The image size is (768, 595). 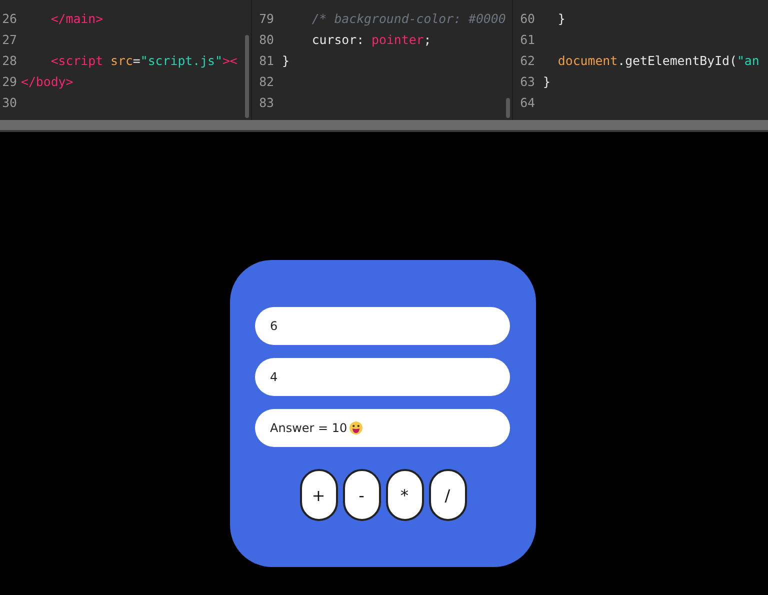 I want to click on line-number: 81, so click(x=266, y=61).